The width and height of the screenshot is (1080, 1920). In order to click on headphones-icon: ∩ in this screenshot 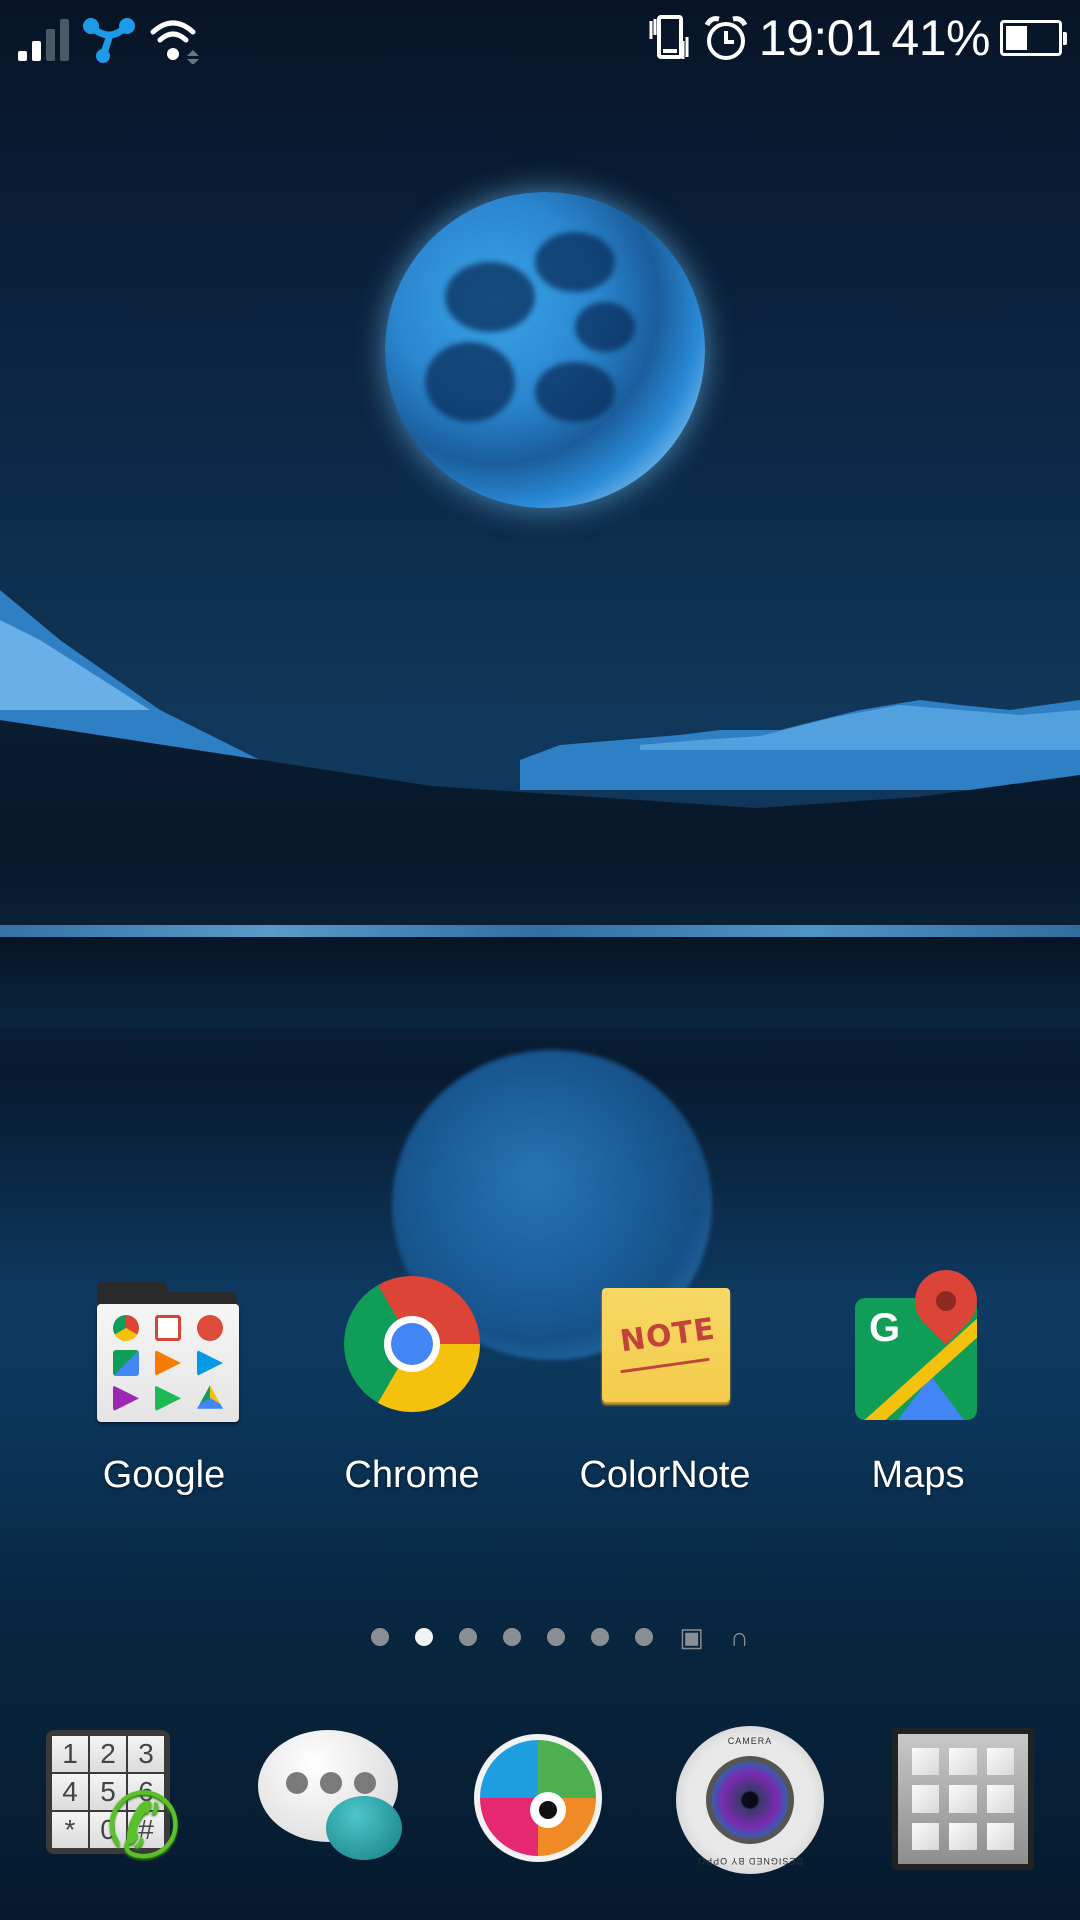, I will do `click(739, 1637)`.